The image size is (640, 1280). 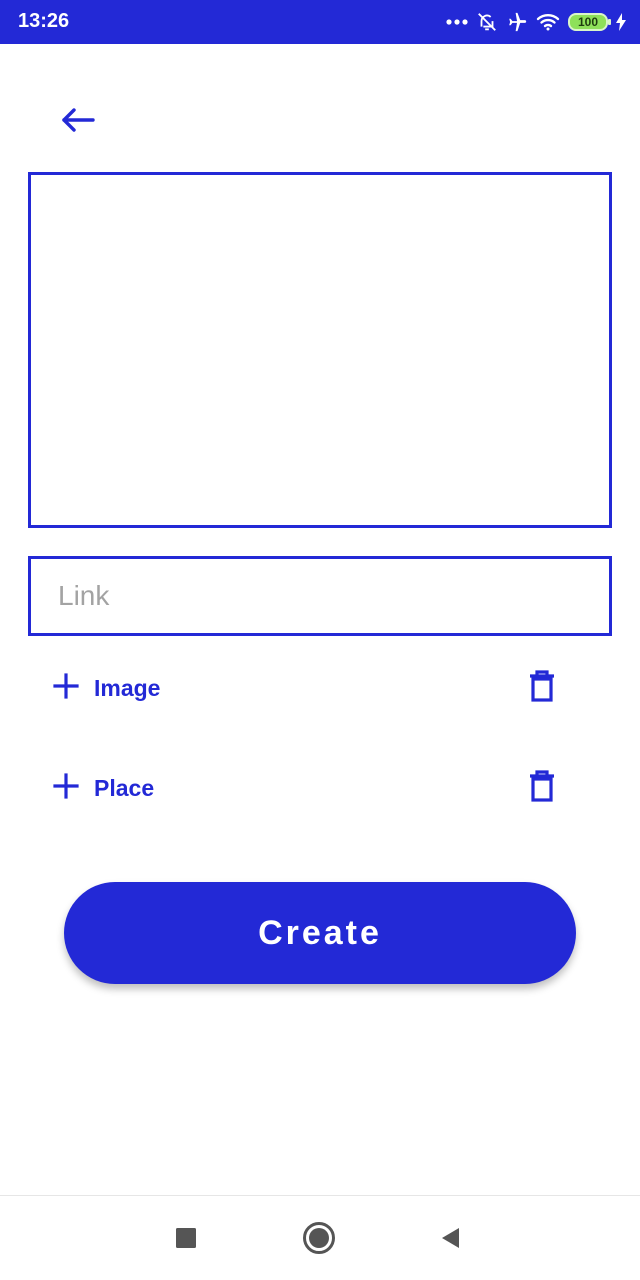 I want to click on status-time: 13:26, so click(x=44, y=21).